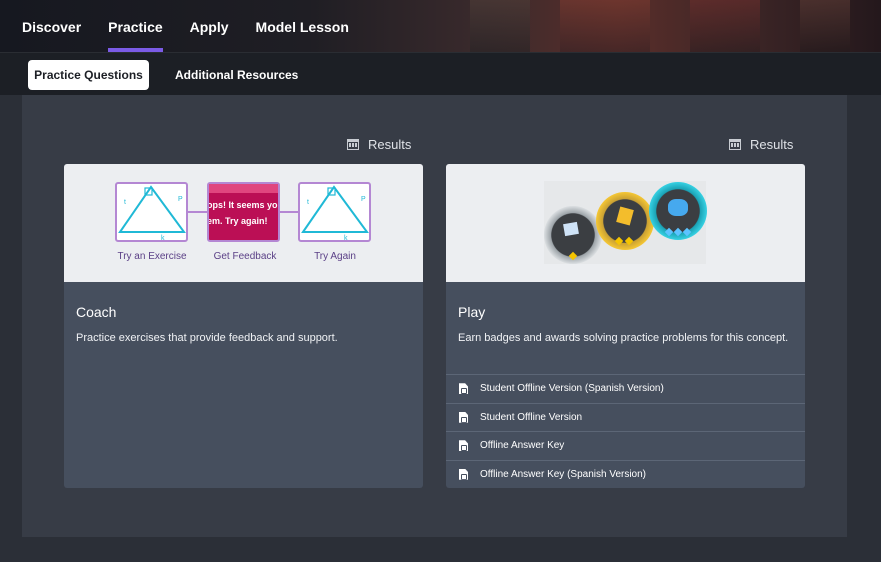 Image resolution: width=881 pixels, height=562 pixels. What do you see at coordinates (209, 26) in the screenshot?
I see `nav-apply: Apply` at bounding box center [209, 26].